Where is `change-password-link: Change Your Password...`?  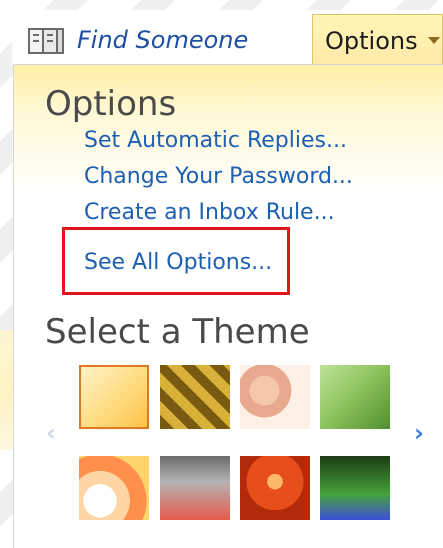
change-password-link: Change Your Password... is located at coordinates (218, 176).